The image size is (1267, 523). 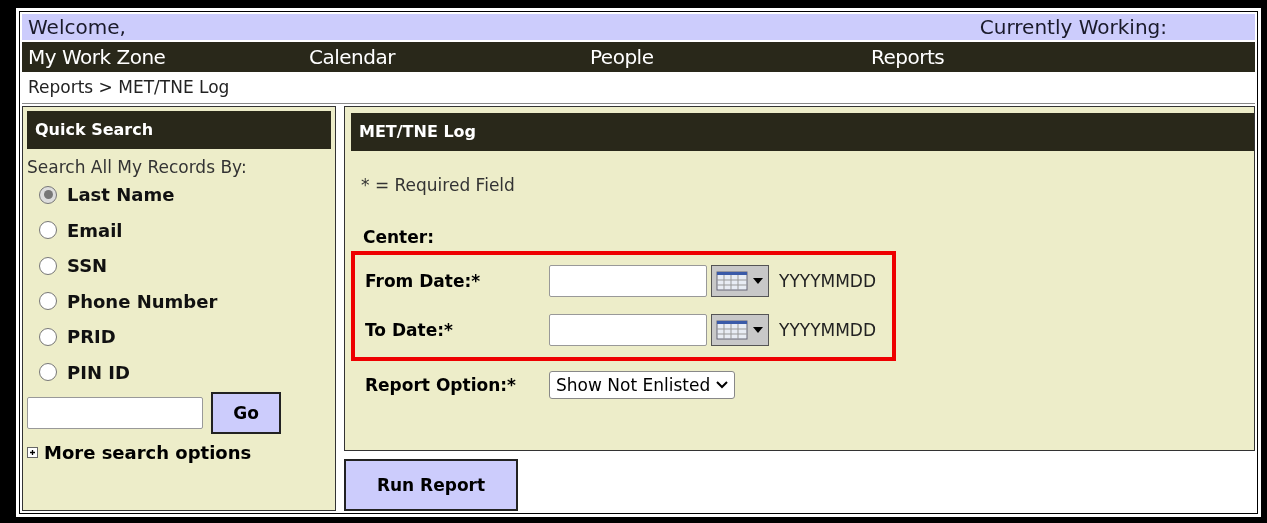 I want to click on center-label: Center:, so click(x=399, y=237).